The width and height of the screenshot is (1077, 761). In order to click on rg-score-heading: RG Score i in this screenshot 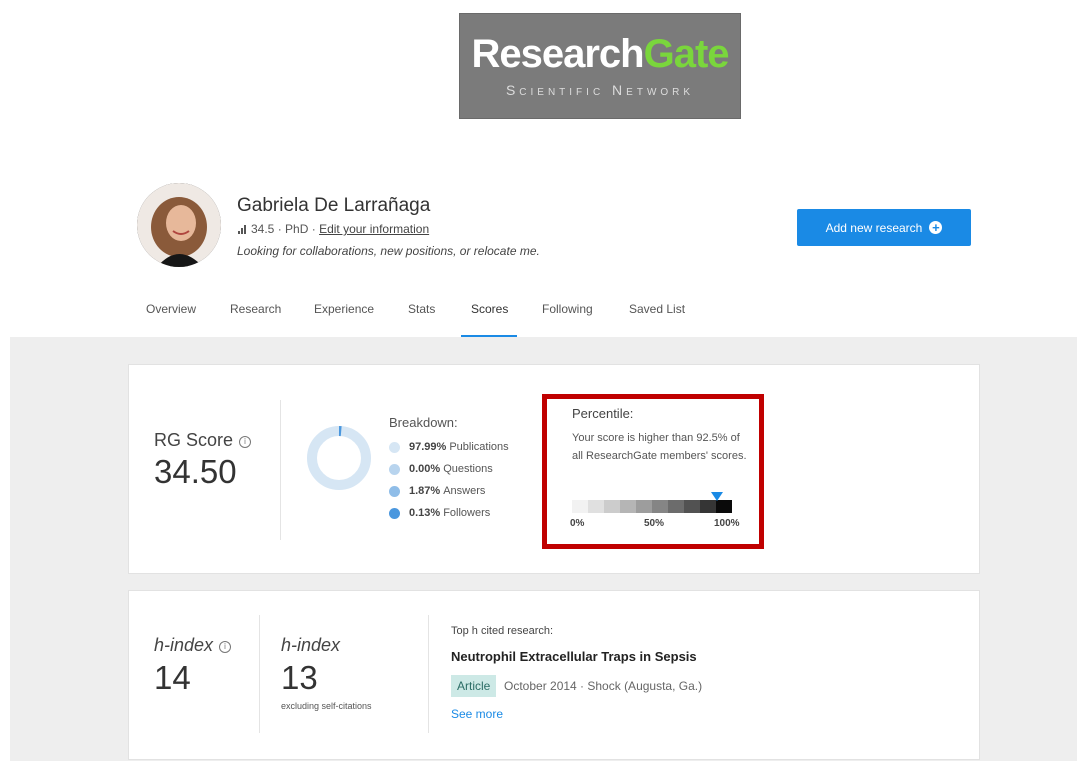, I will do `click(203, 440)`.